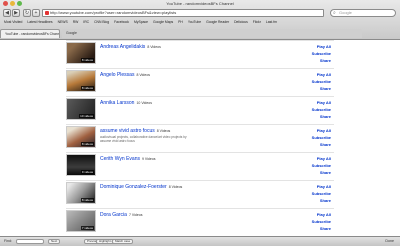  I want to click on find-input, so click(30, 241).